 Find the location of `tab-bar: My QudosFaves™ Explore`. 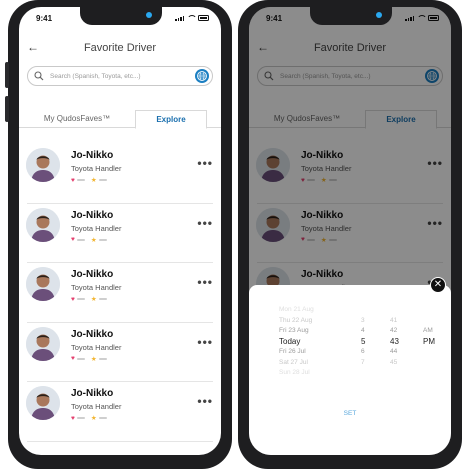

tab-bar: My QudosFaves™ Explore is located at coordinates (120, 119).